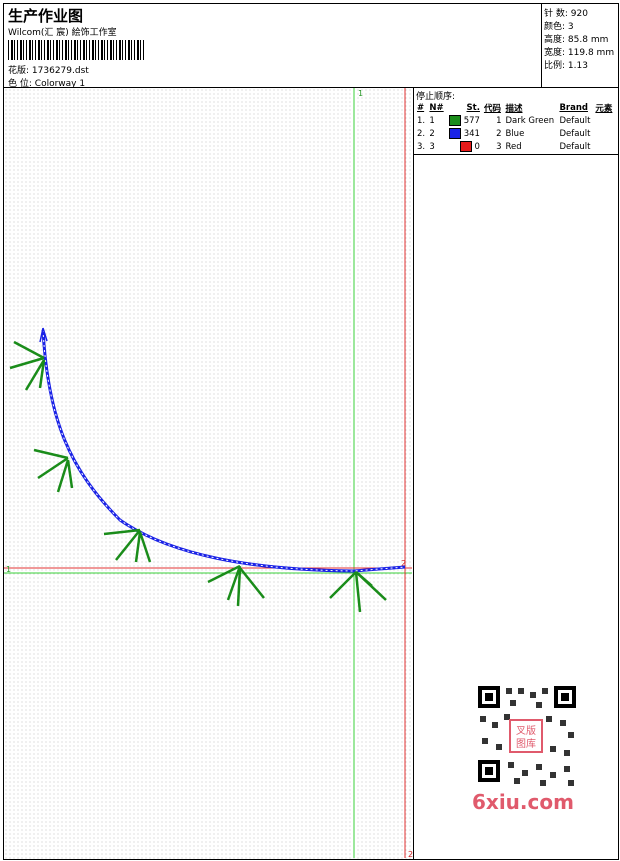 Image resolution: width=620 pixels, height=861 pixels. Describe the element at coordinates (410, 854) in the screenshot. I see `red-v-guide-label: 2` at that location.